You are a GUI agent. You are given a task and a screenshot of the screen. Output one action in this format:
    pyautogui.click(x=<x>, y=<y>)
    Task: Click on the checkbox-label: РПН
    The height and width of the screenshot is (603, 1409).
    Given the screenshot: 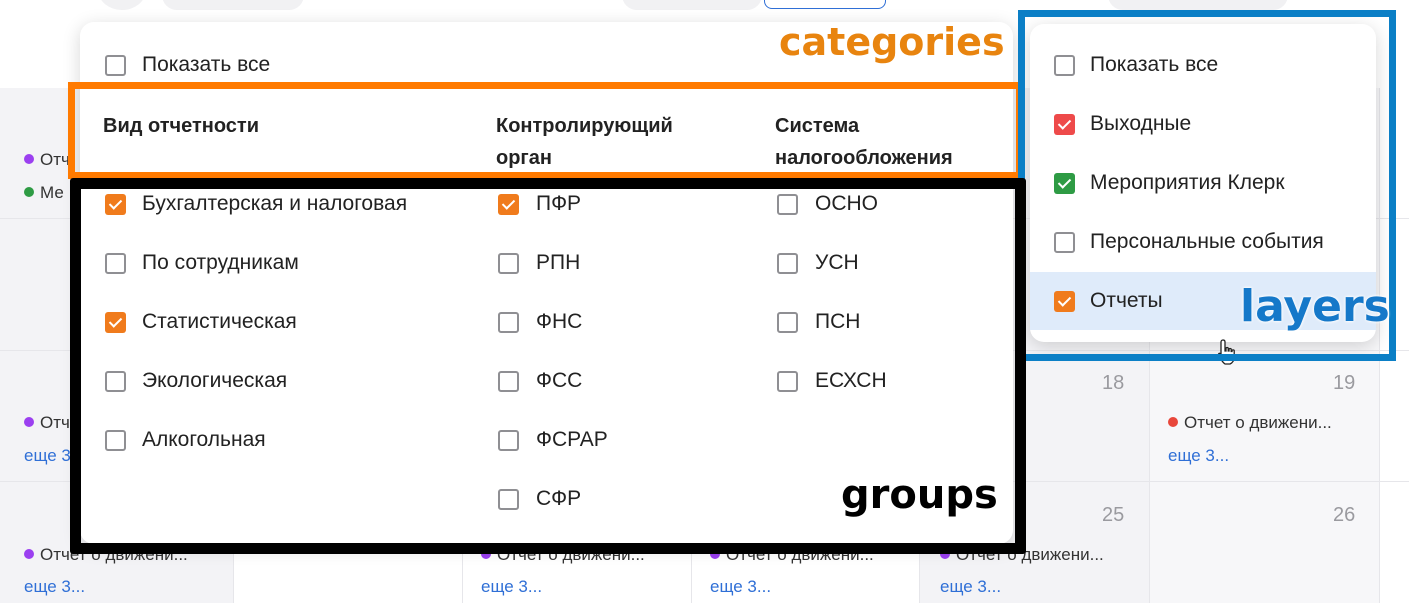 What is the action you would take?
    pyautogui.click(x=558, y=262)
    